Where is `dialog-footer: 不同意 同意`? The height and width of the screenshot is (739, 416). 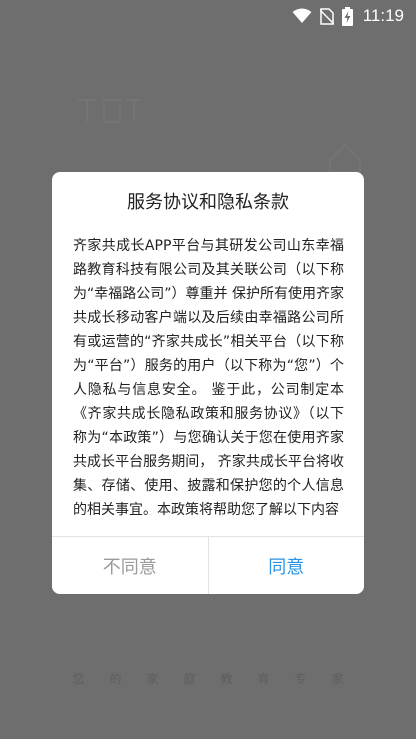
dialog-footer: 不同意 同意 is located at coordinates (208, 565).